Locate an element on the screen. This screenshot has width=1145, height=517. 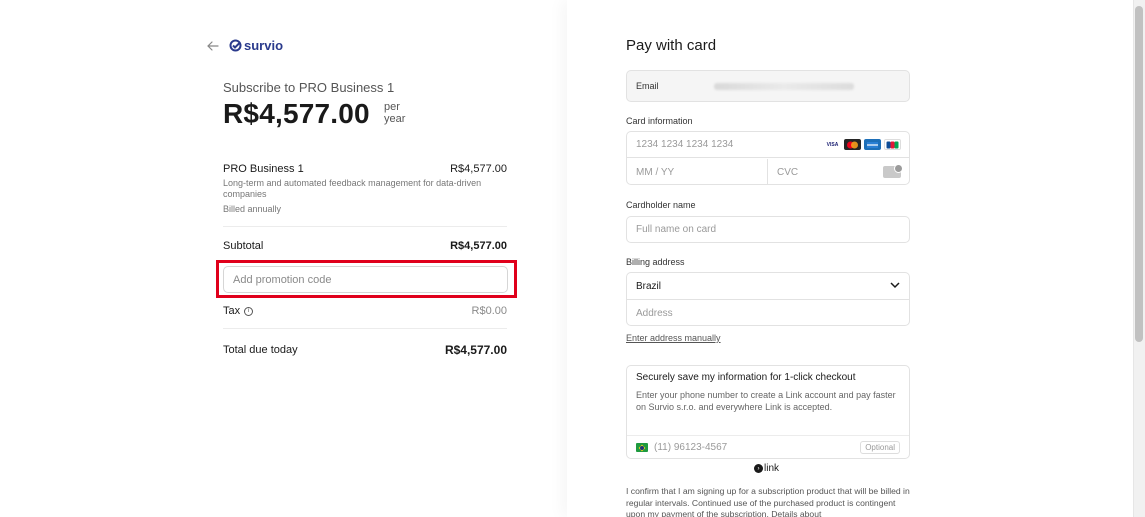
tax-label-text: Tax is located at coordinates (232, 311).